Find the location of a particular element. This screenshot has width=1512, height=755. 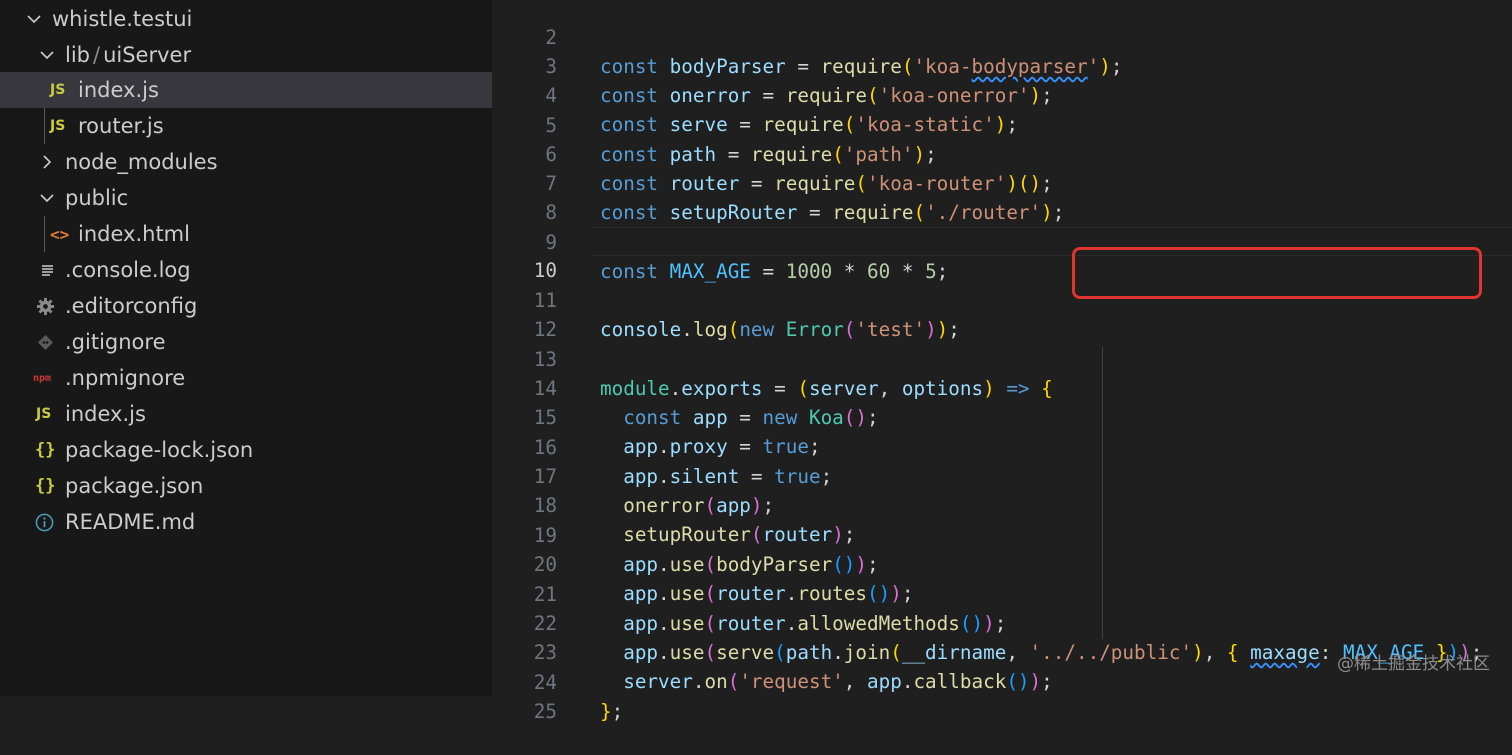

code-line: 18 setupRouter(router); is located at coordinates (1002, 504).